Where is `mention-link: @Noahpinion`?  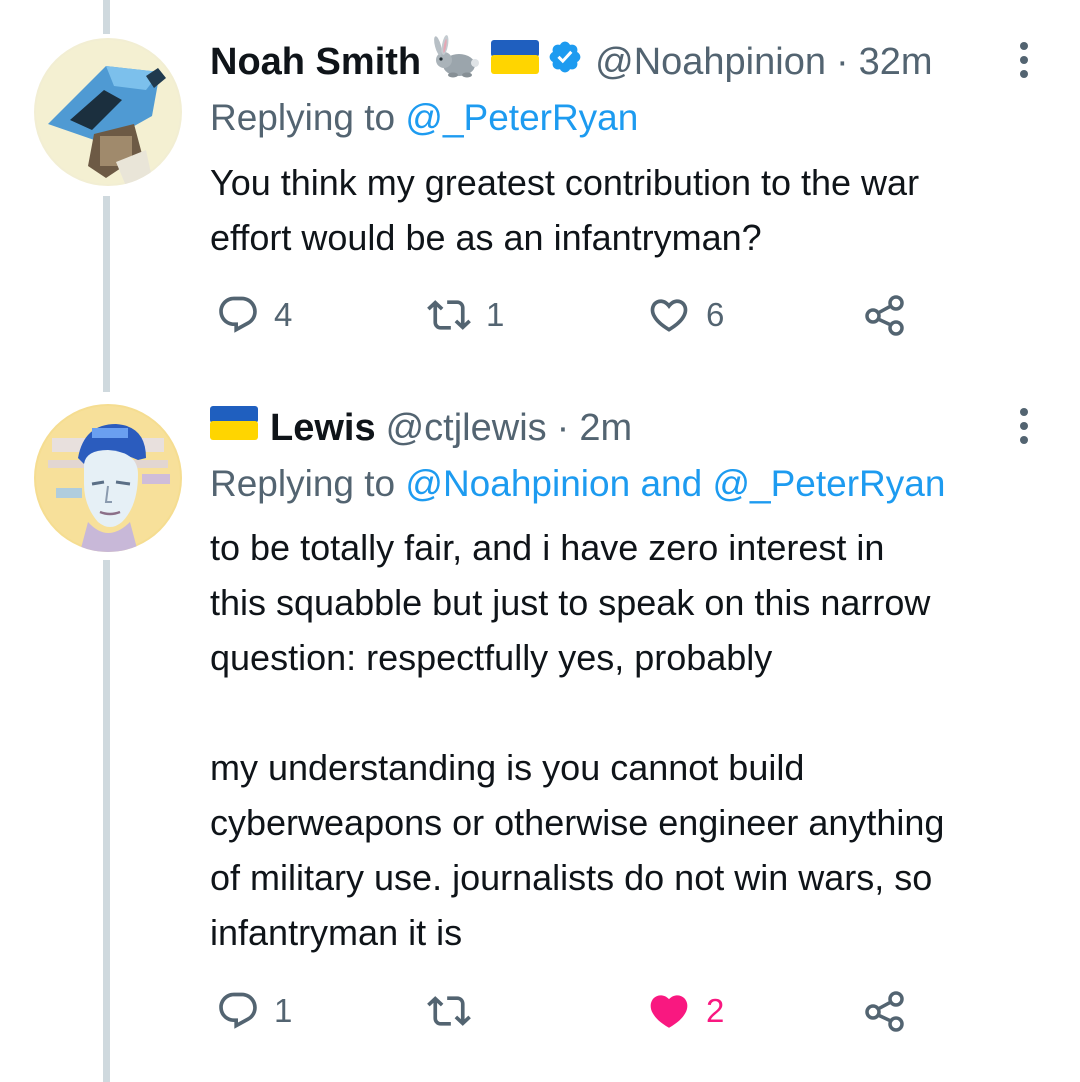 mention-link: @Noahpinion is located at coordinates (517, 483).